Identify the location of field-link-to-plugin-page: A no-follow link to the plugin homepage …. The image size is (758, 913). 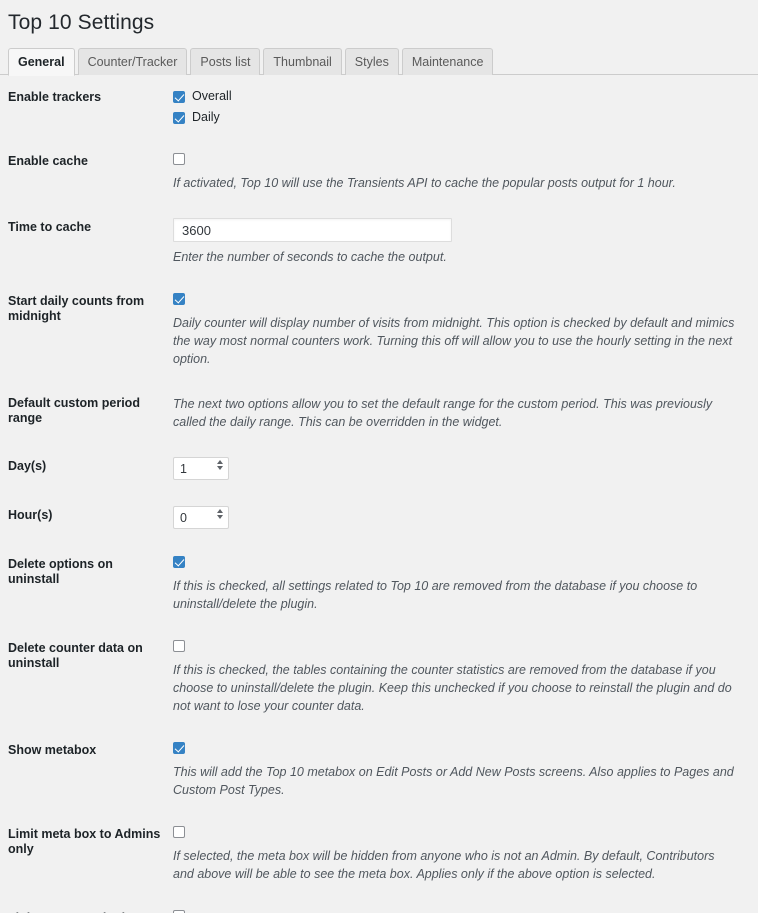
(465, 904).